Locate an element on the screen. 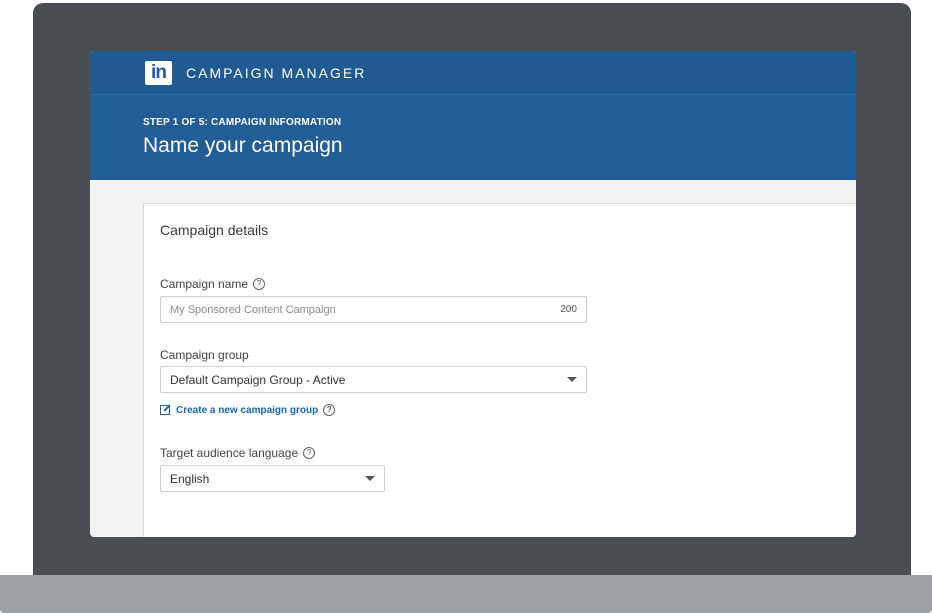 This screenshot has height=613, width=932. audience-language-select: English is located at coordinates (272, 478).